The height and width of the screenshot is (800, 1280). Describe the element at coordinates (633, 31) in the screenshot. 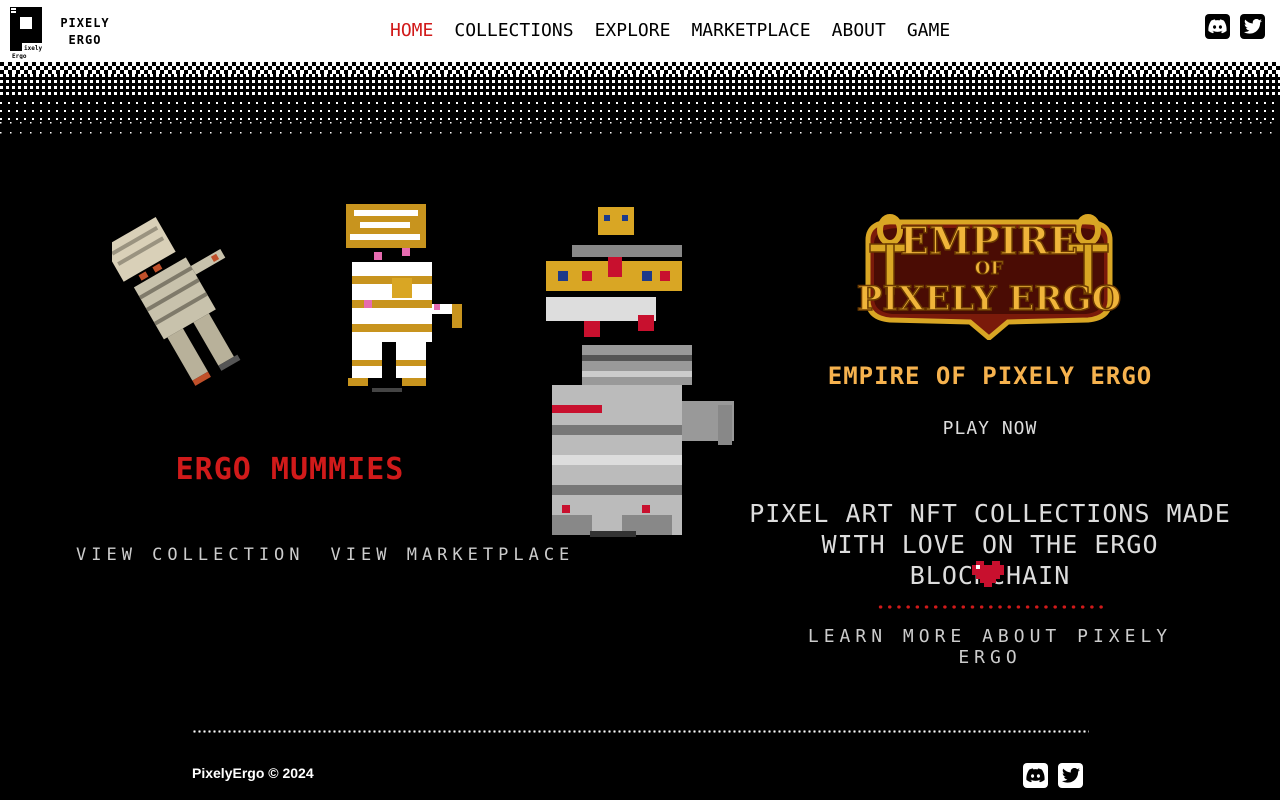

I see `nav-explore: EXPLORE` at that location.